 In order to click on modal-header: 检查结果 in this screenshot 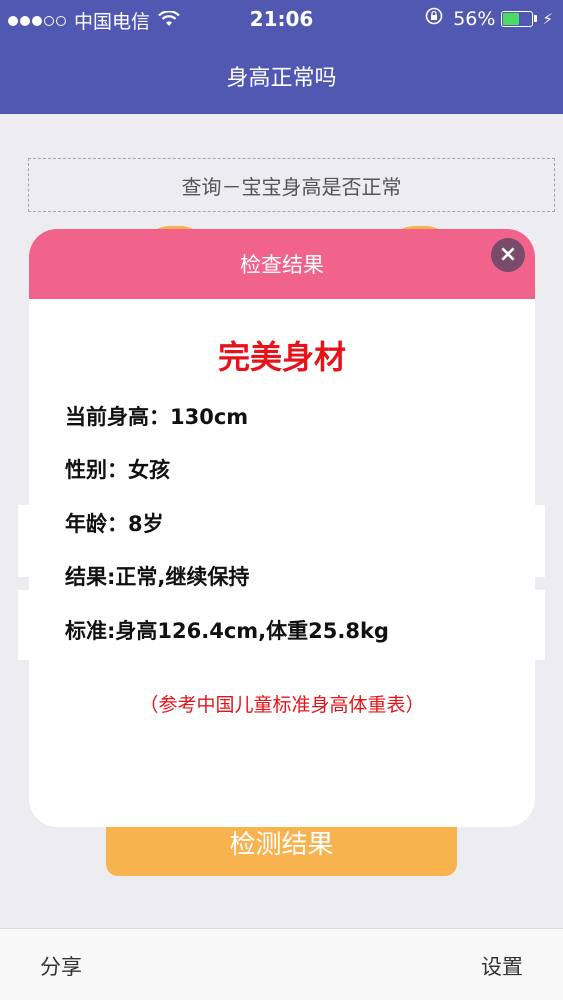, I will do `click(282, 264)`.